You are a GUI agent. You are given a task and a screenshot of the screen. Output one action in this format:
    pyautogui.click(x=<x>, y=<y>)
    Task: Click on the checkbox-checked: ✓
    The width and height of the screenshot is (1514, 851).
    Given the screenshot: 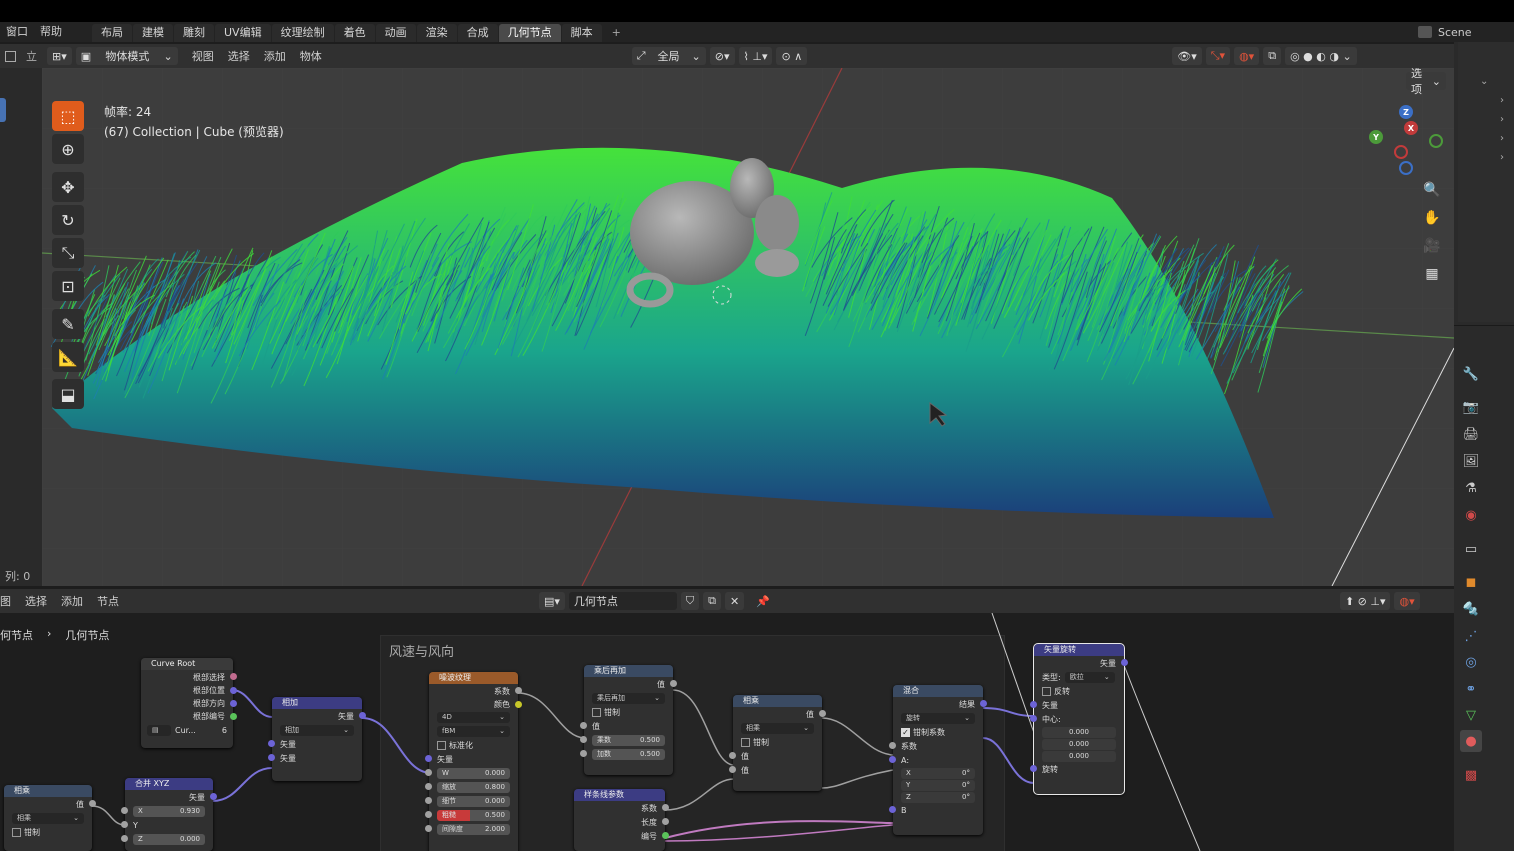 What is the action you would take?
    pyautogui.click(x=905, y=732)
    